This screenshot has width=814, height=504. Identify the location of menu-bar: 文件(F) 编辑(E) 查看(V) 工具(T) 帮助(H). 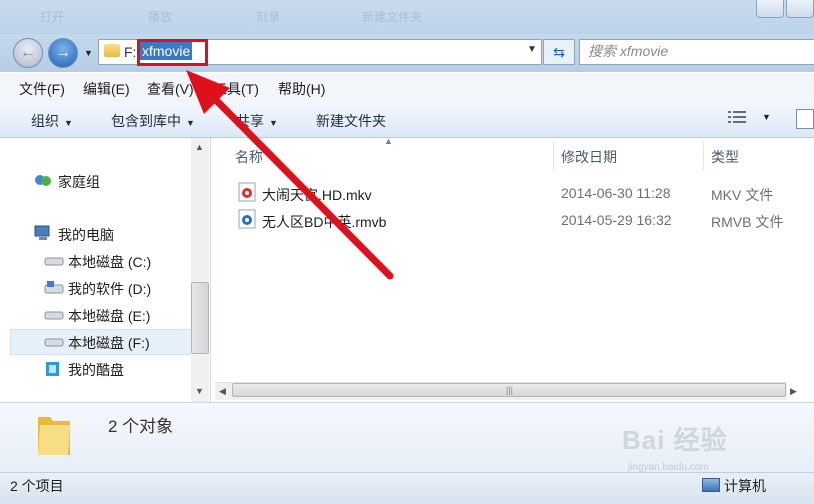
(407, 87).